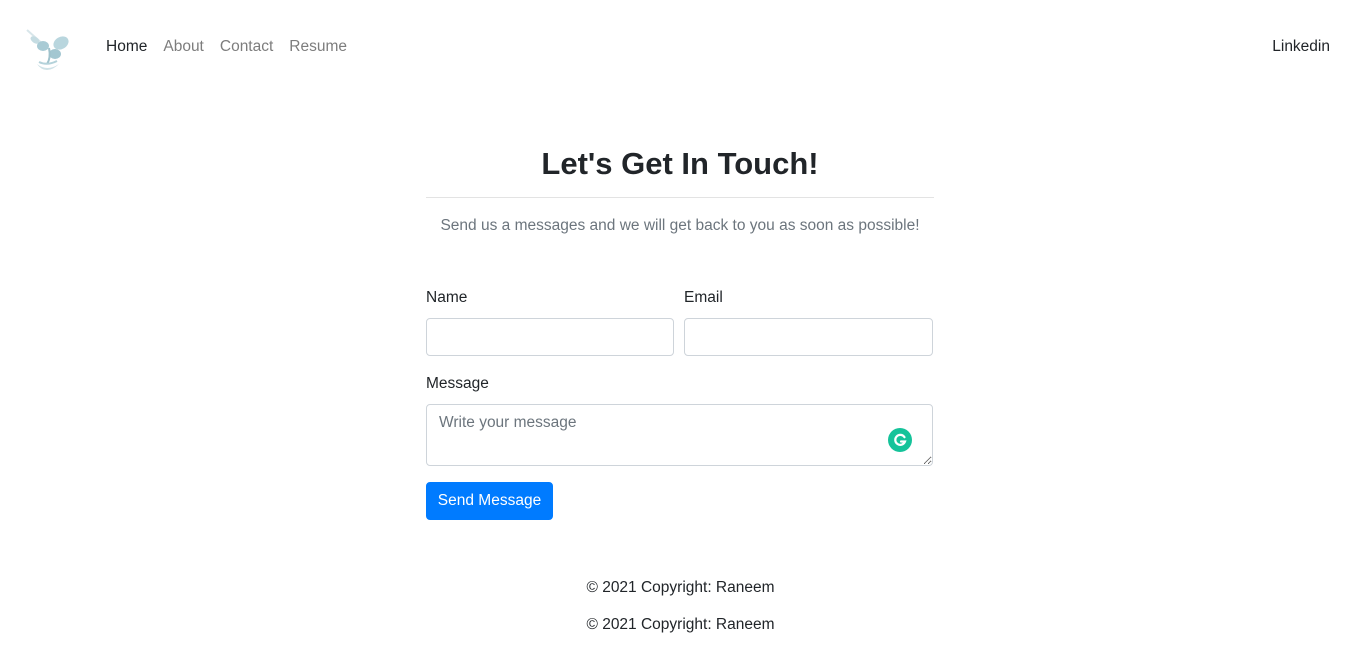  I want to click on nav-home-link: Home, so click(126, 47).